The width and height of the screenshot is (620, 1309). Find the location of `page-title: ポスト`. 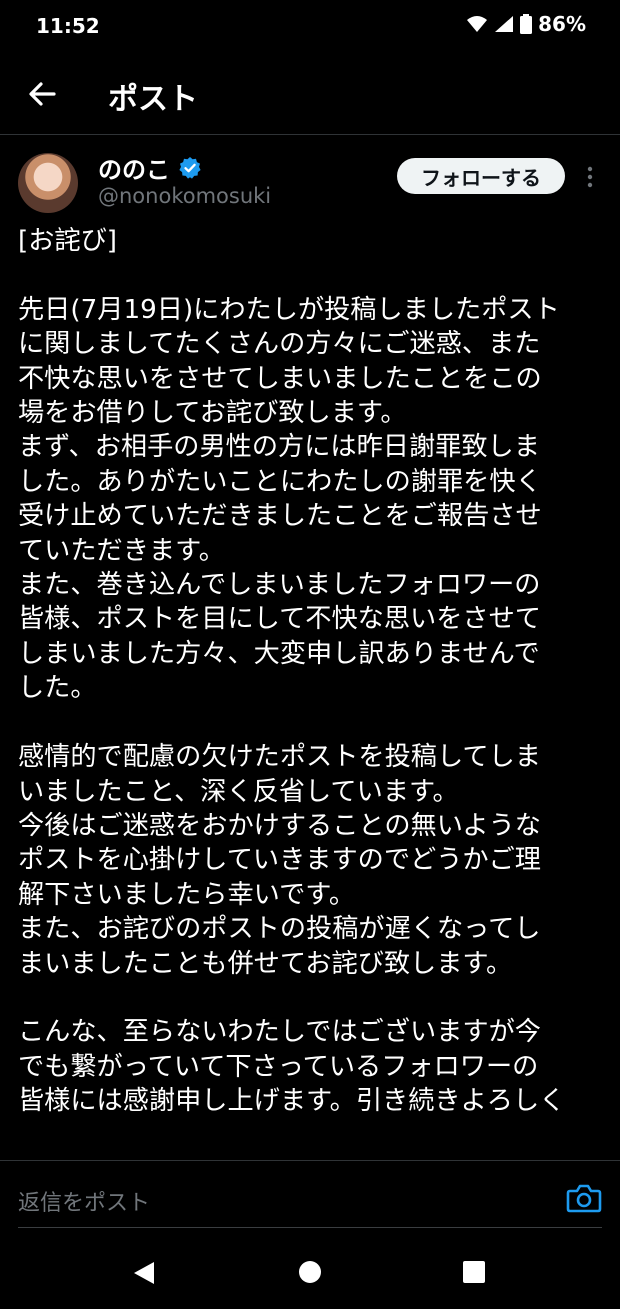

page-title: ポスト is located at coordinates (153, 99).